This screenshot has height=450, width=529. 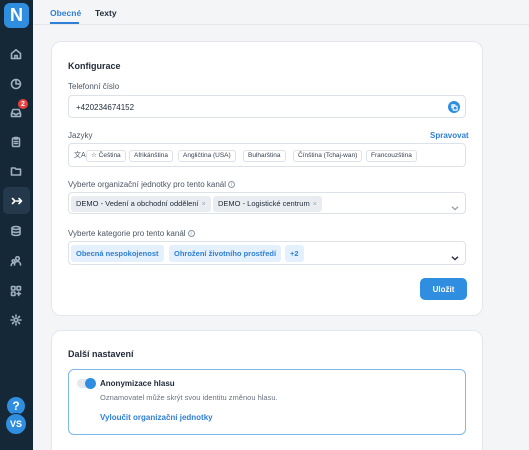 What do you see at coordinates (443, 289) in the screenshot?
I see `save-button: Uložit` at bounding box center [443, 289].